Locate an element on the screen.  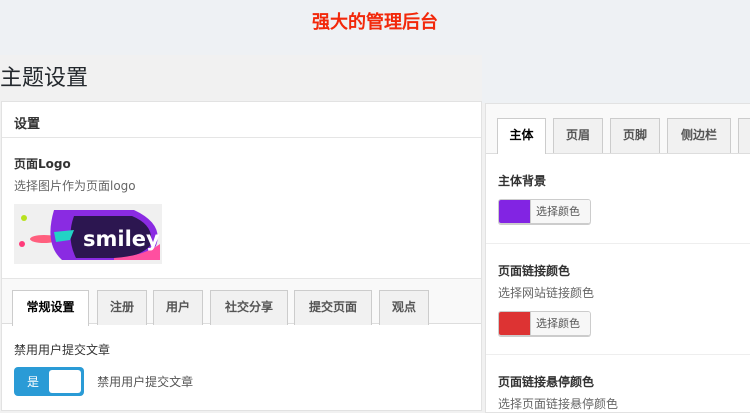
body-bg-color-picker: 选择颜色 is located at coordinates (544, 211).